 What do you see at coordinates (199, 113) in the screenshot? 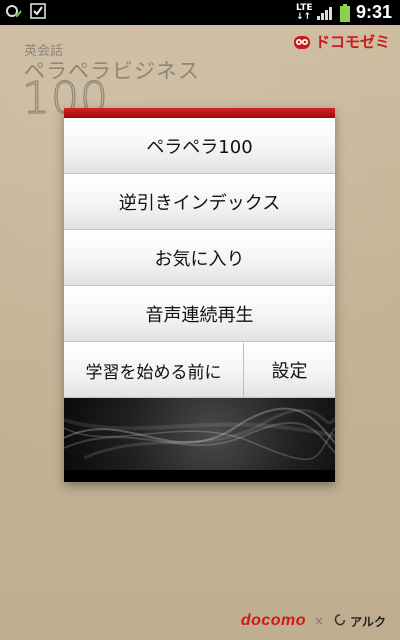
I see `panel-header-bar` at bounding box center [199, 113].